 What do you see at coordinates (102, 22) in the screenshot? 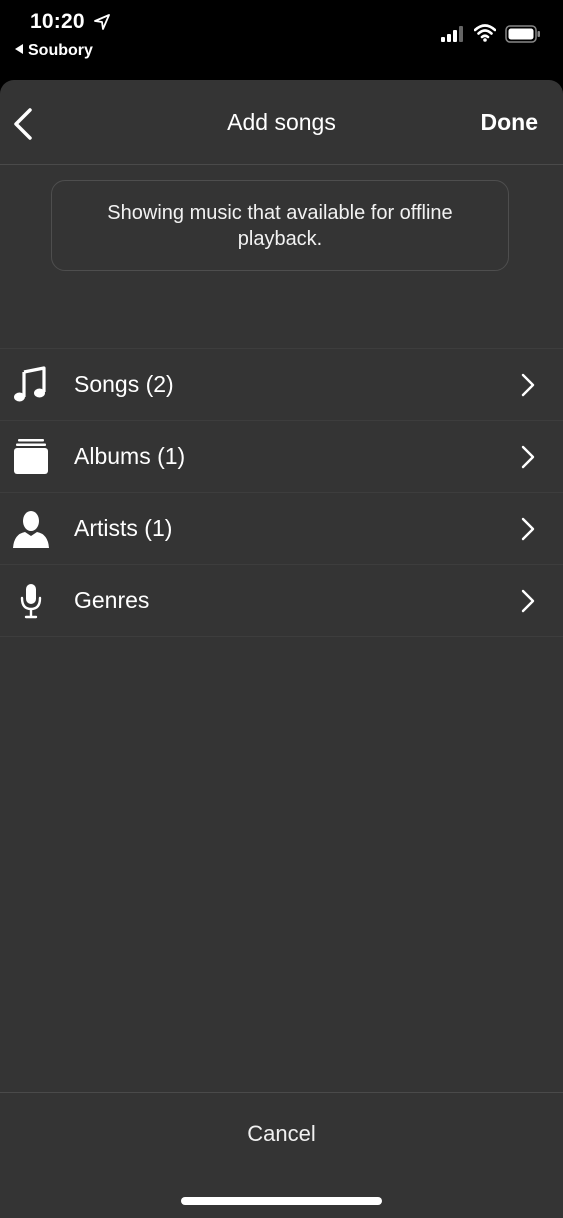
I see `location-arrow-icon` at bounding box center [102, 22].